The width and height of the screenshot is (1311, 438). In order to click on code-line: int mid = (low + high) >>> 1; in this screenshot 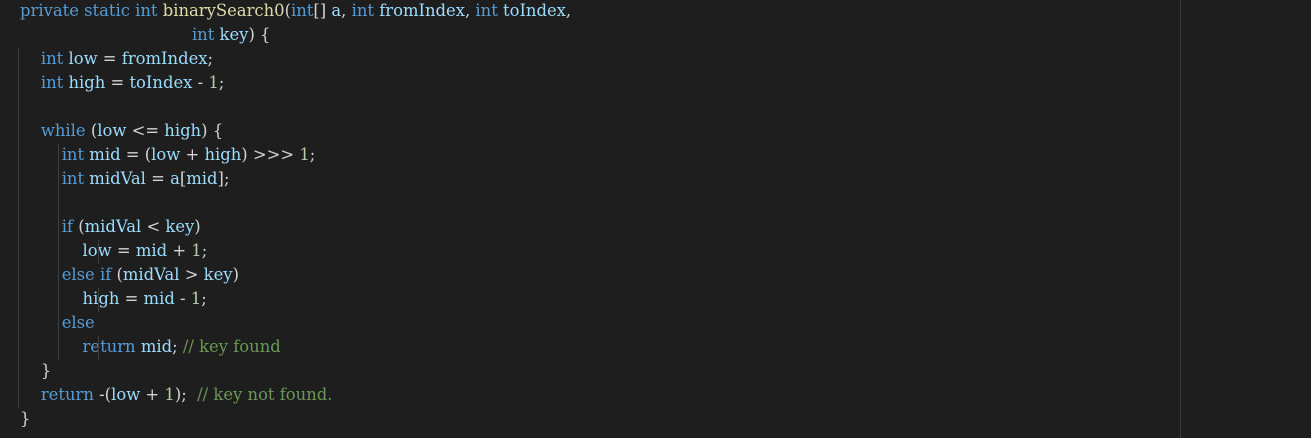, I will do `click(664, 156)`.